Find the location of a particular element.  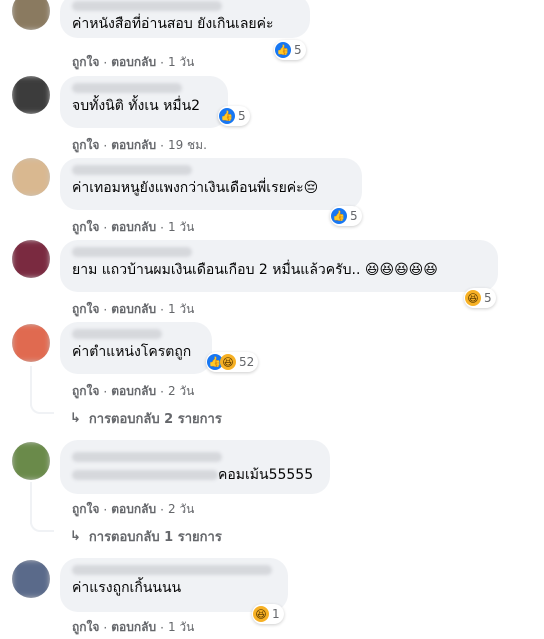

replies-count-label: การตอบกลับ 1 รายการ is located at coordinates (155, 537).